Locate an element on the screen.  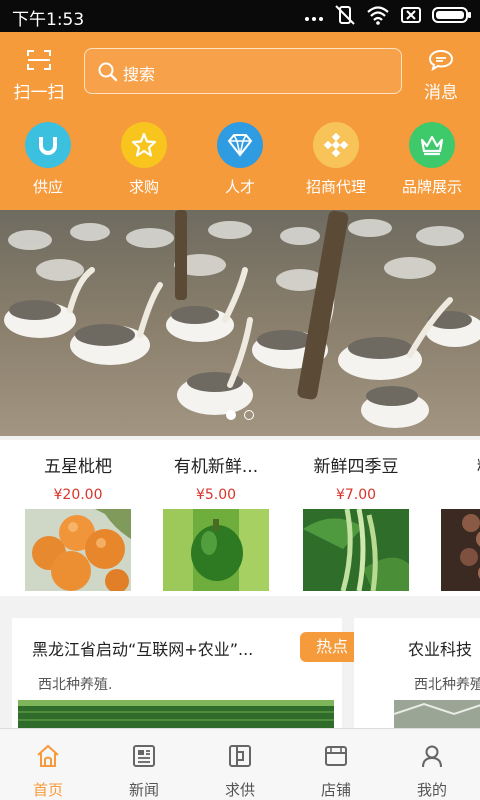
no-sim-icon is located at coordinates (411, 15).